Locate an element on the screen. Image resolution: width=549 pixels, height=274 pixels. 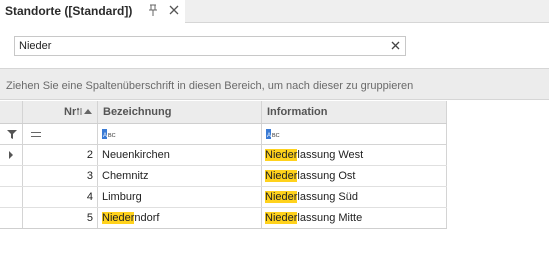
cell-information: Niederlassung Mitte is located at coordinates (354, 218).